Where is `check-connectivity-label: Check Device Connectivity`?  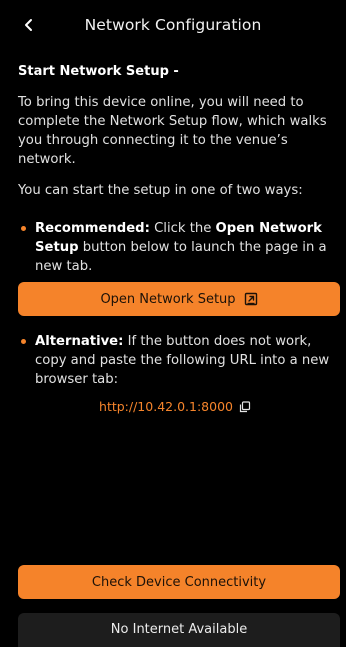 check-connectivity-label: Check Device Connectivity is located at coordinates (179, 582).